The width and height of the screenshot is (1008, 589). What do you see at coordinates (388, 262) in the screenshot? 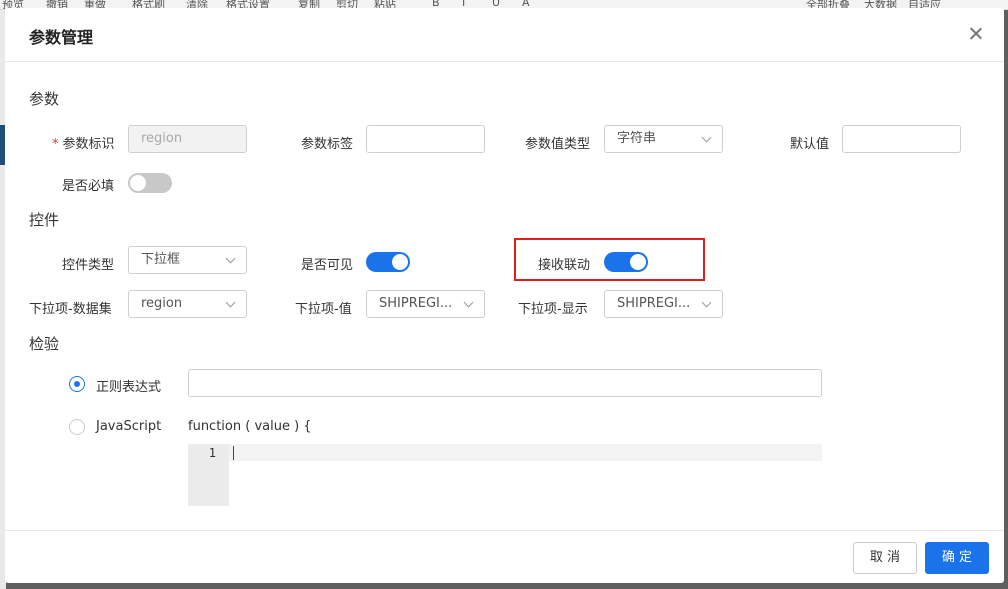
I see `visible-toggle` at bounding box center [388, 262].